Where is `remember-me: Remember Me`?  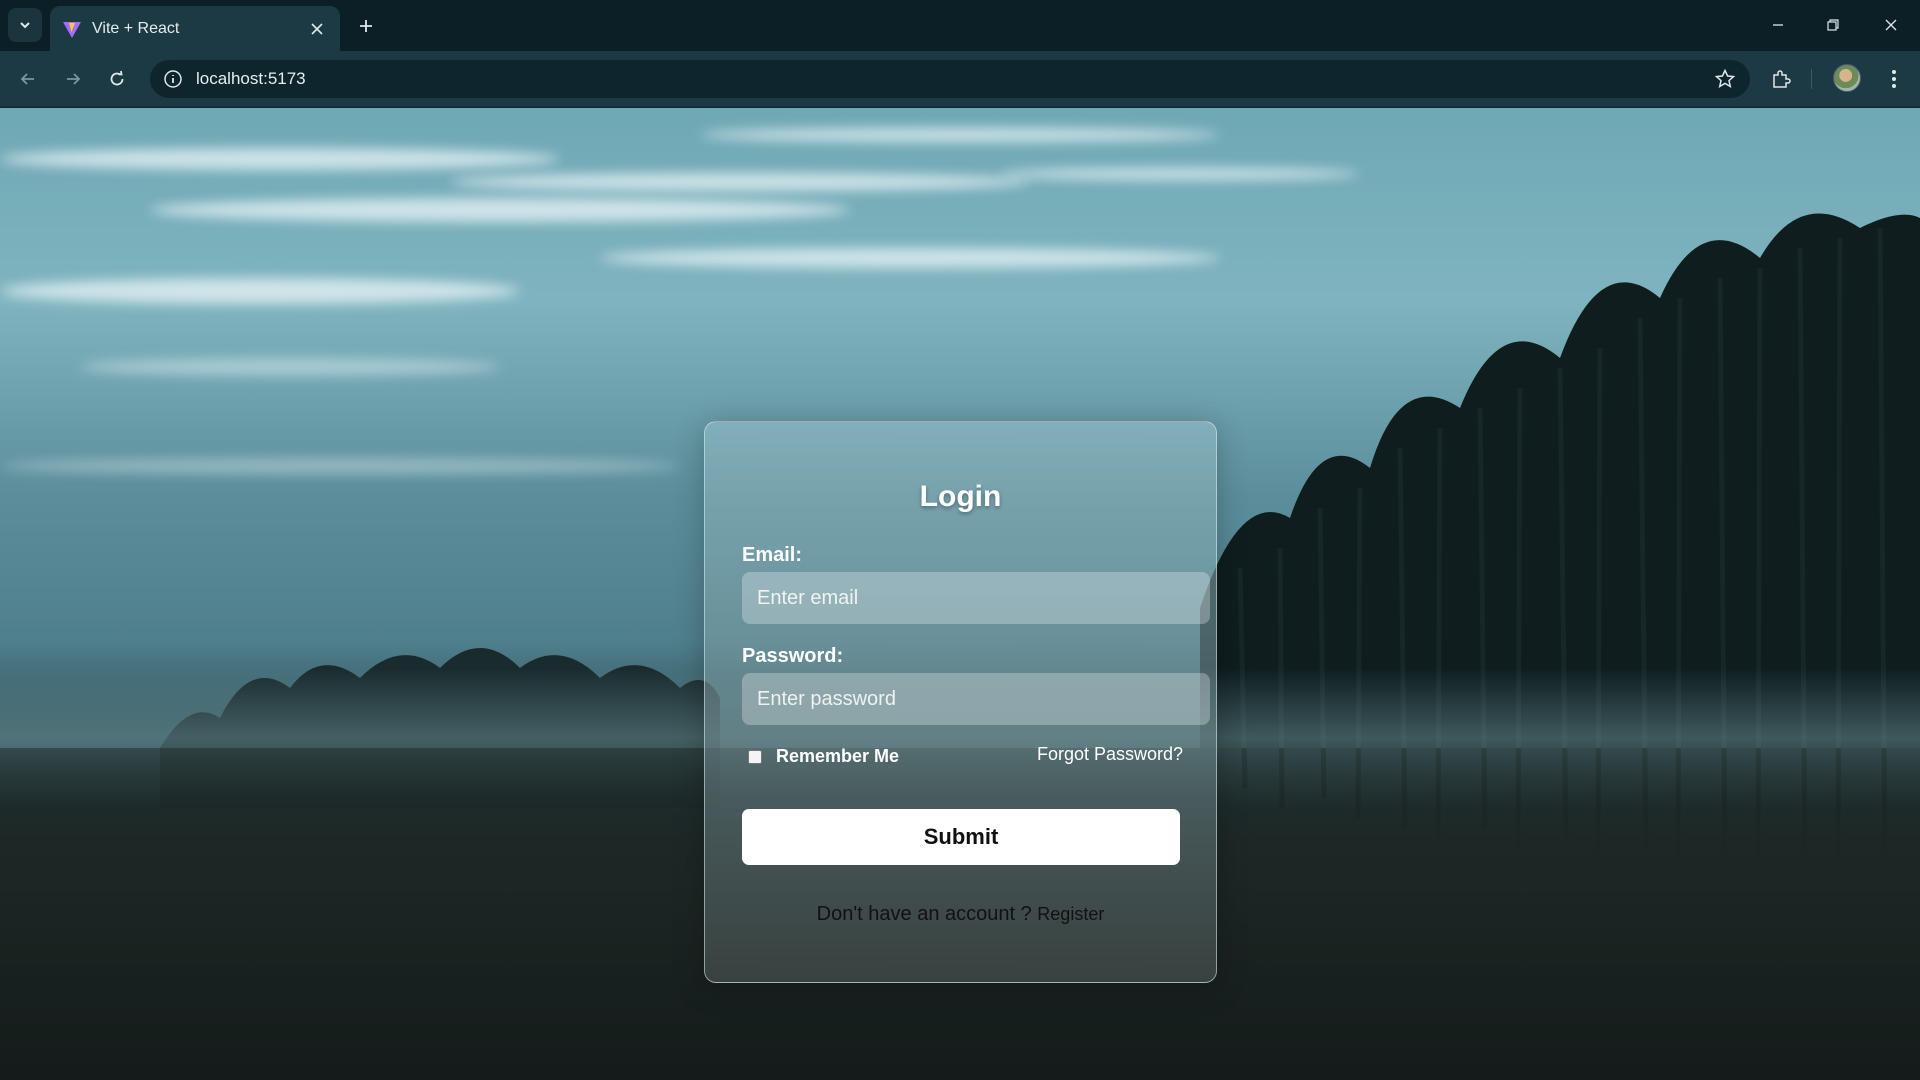
remember-me: Remember Me is located at coordinates (823, 756).